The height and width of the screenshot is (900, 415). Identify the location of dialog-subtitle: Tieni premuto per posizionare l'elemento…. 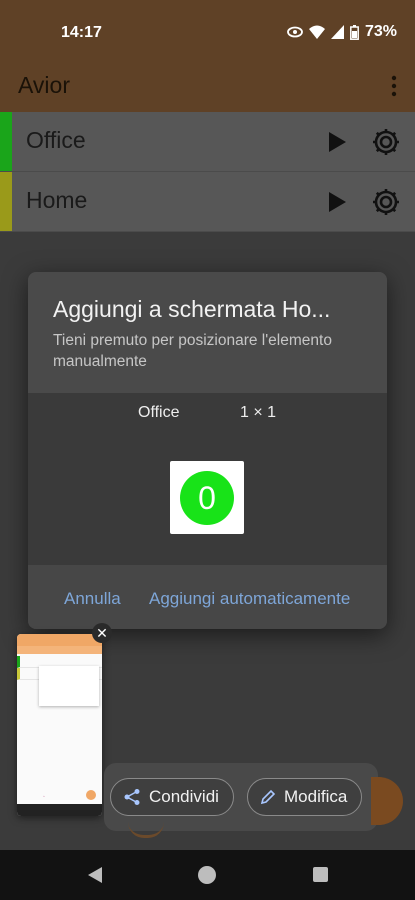
(192, 351).